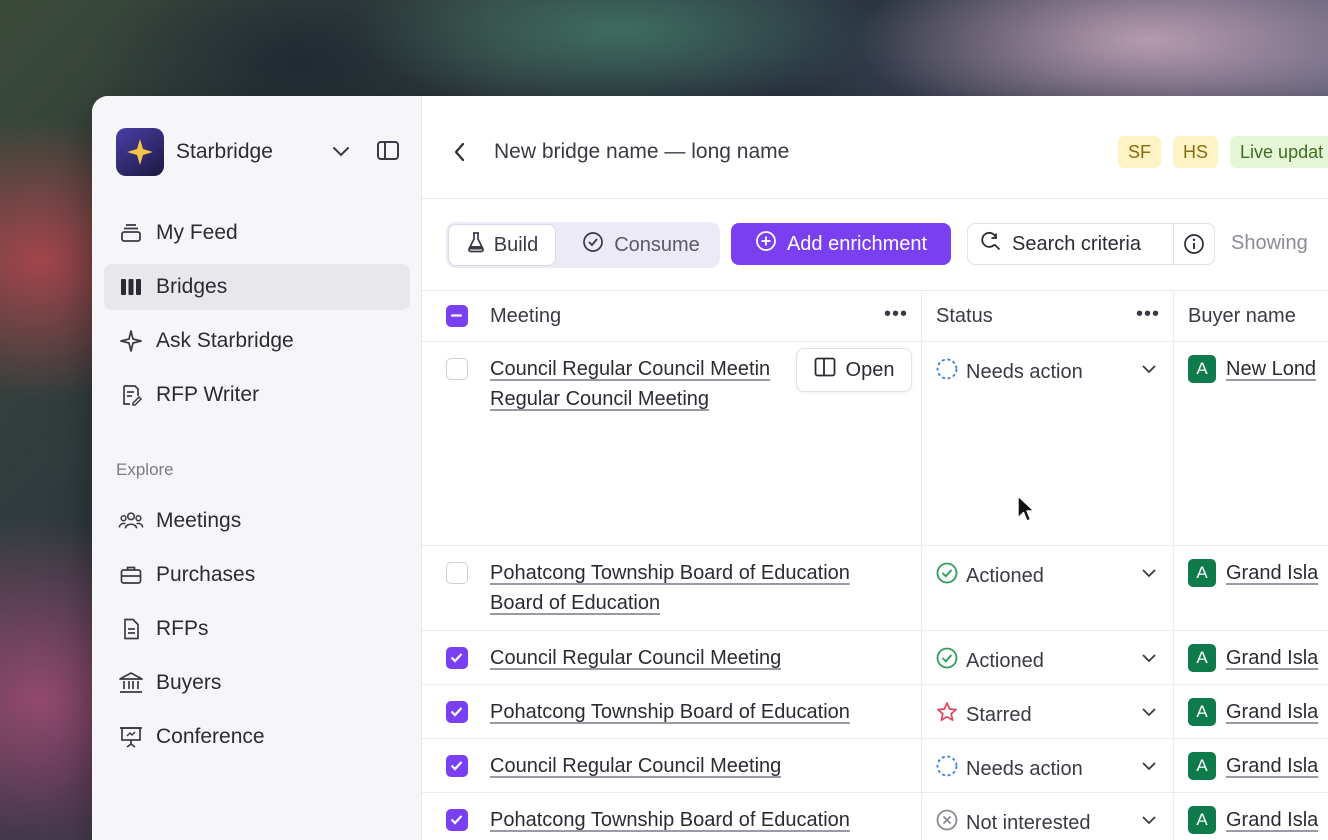 The height and width of the screenshot is (840, 1328). What do you see at coordinates (224, 151) in the screenshot?
I see `workspace-name: Starbridge` at bounding box center [224, 151].